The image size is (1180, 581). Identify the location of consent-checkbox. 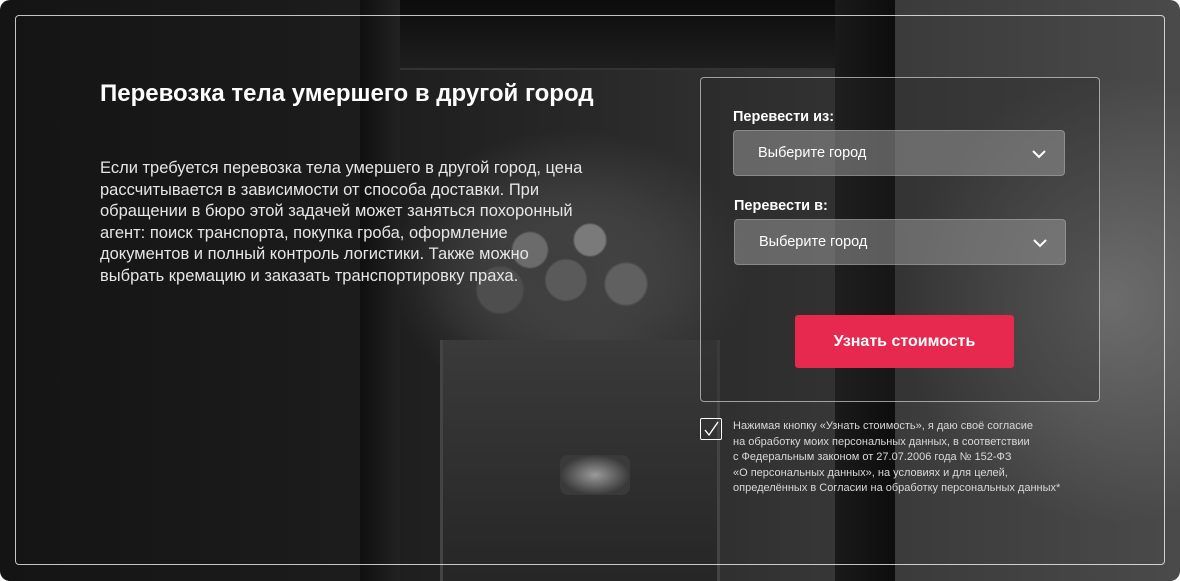
(711, 429).